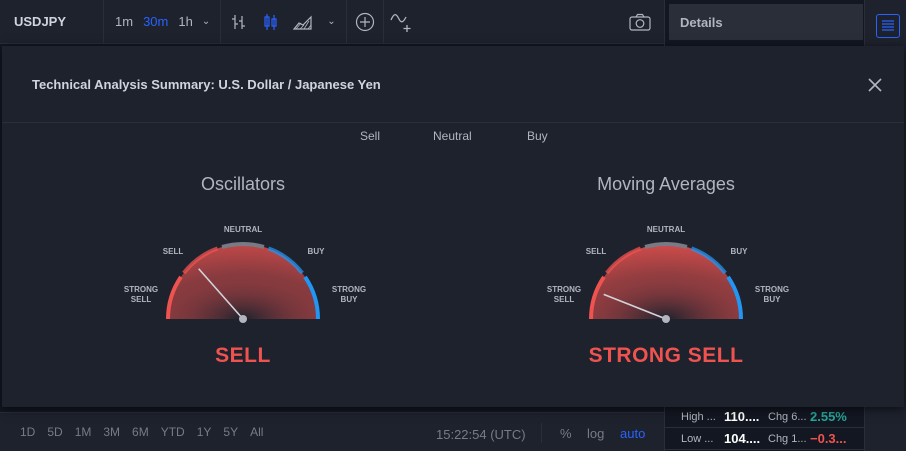  Describe the element at coordinates (640, 22) in the screenshot. I see `camera-icon` at that location.